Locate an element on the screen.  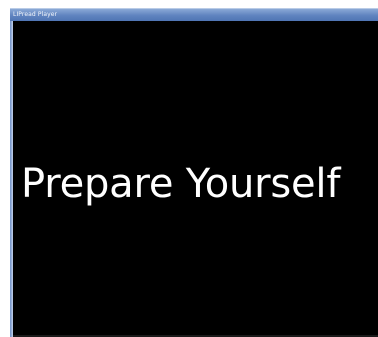
player-message: Prepare Yourself is located at coordinates (181, 184).